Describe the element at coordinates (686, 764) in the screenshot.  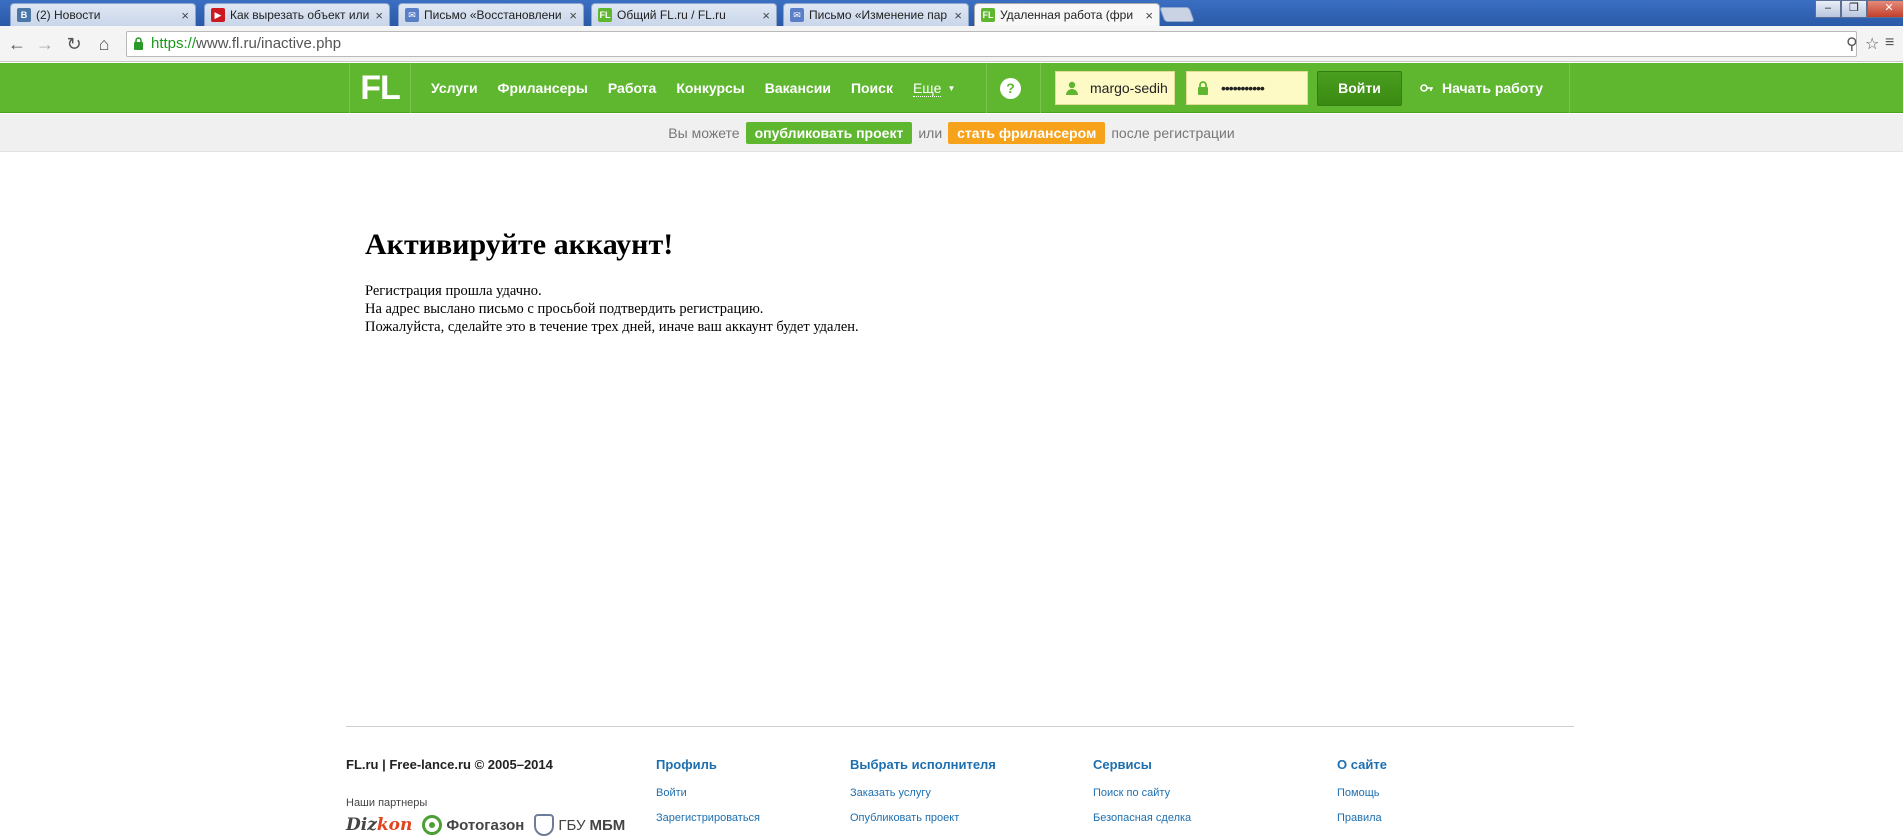
I see `footer-heading: Профиль` at that location.